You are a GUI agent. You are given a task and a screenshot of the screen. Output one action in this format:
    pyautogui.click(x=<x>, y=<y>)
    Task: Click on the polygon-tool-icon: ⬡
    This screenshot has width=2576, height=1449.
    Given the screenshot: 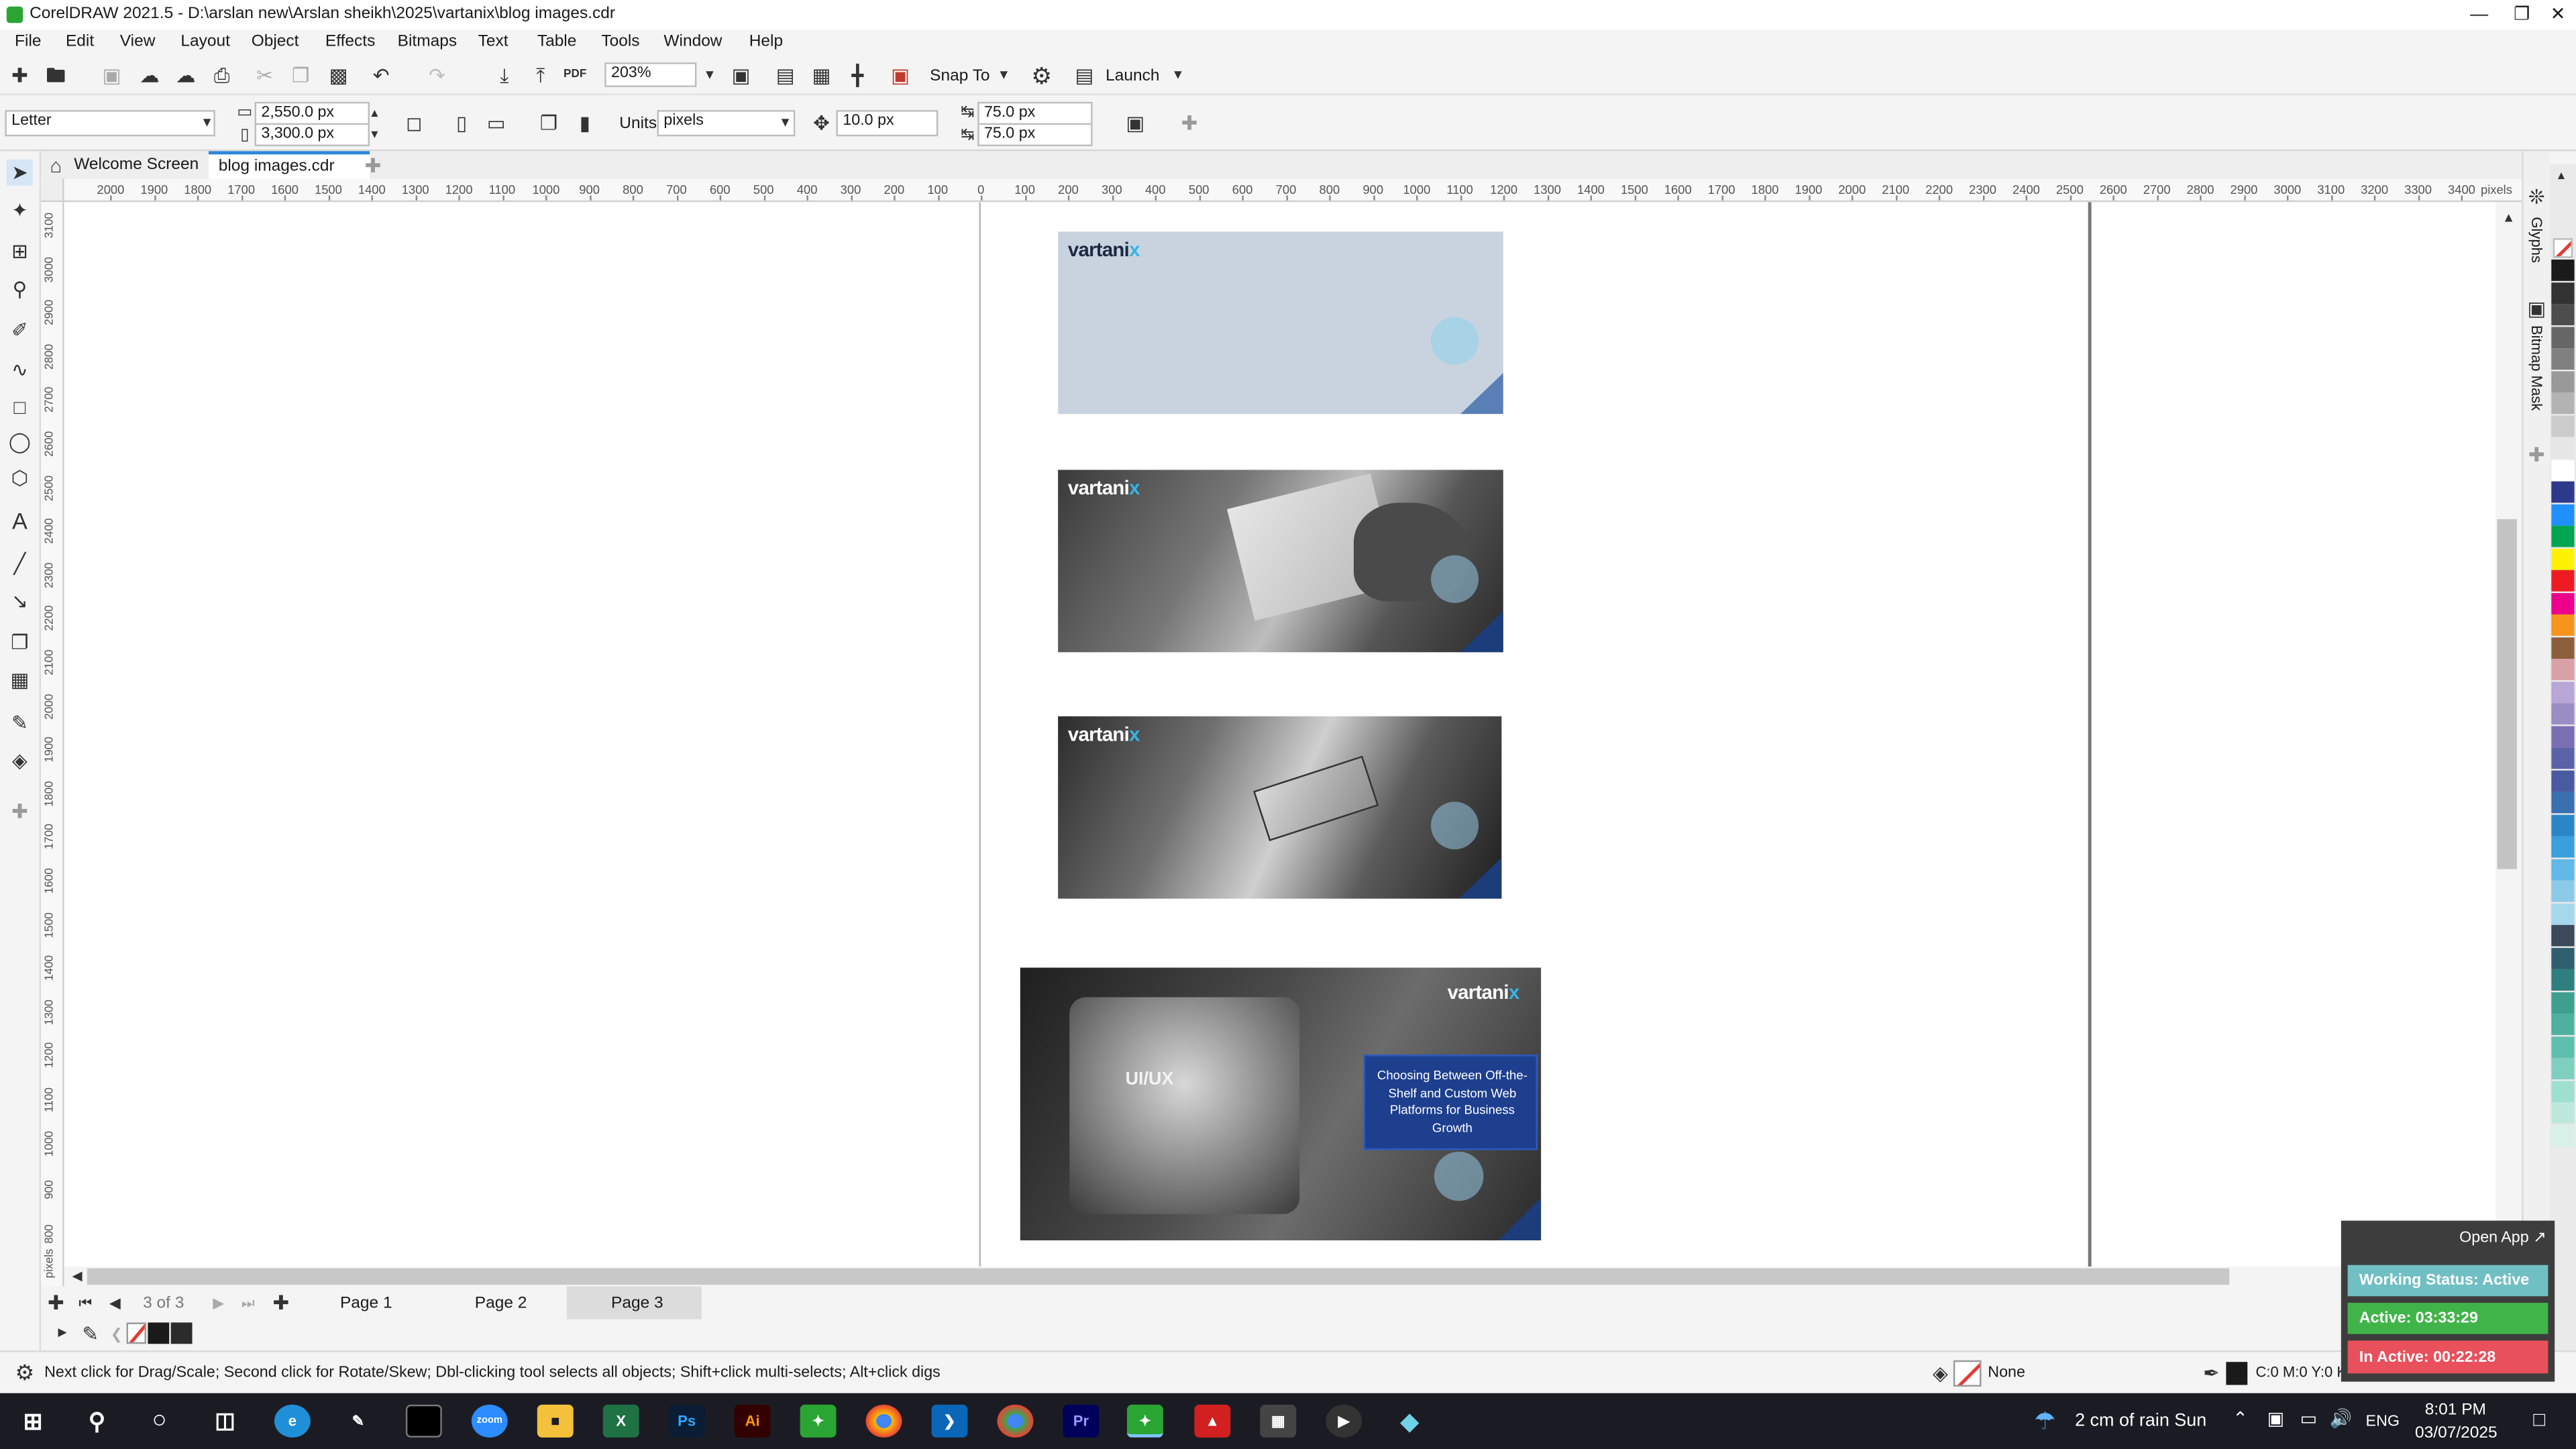 What is the action you would take?
    pyautogui.click(x=20, y=478)
    